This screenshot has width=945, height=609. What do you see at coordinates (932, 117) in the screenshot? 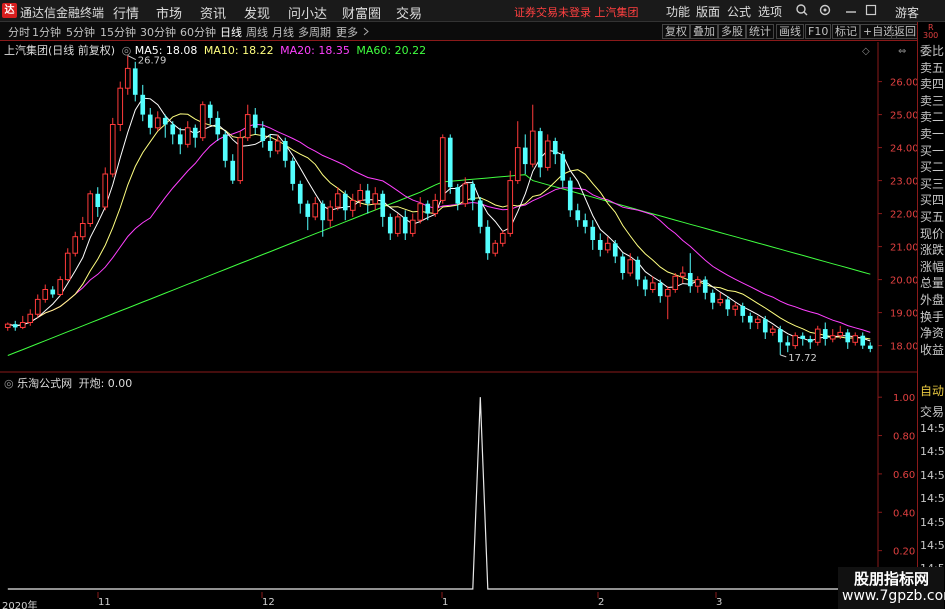
I see `panel-row: 卖二` at bounding box center [932, 117].